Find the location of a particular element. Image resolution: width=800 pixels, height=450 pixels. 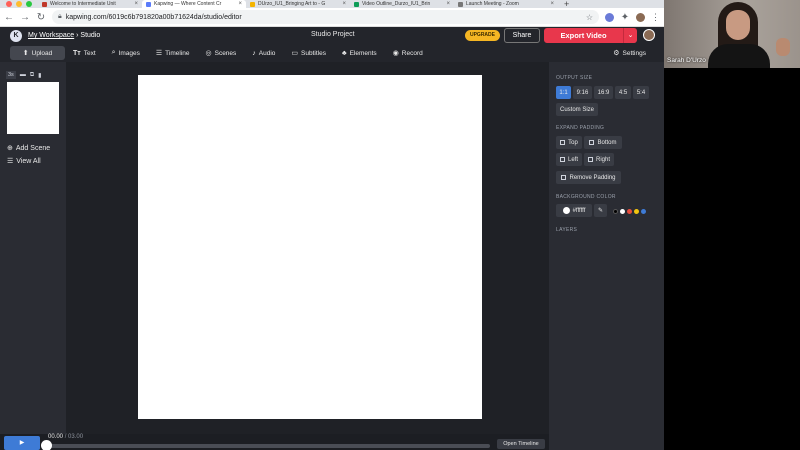

forward-arrow-icon: → is located at coordinates (25, 17).